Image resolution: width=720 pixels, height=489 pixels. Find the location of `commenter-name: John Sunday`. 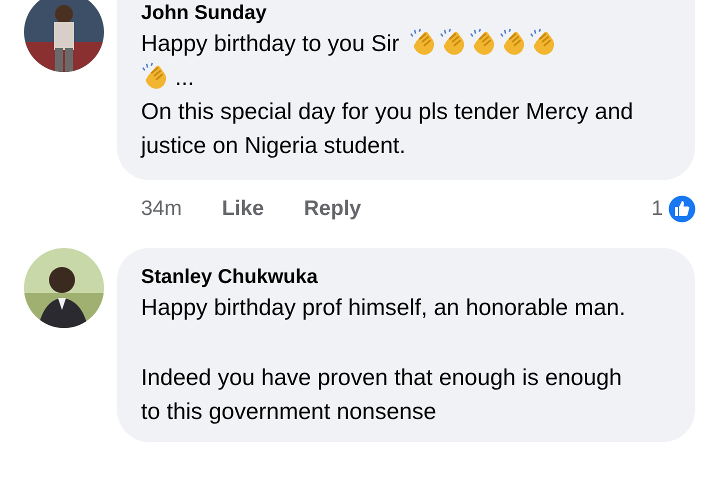

commenter-name: John Sunday is located at coordinates (204, 13).